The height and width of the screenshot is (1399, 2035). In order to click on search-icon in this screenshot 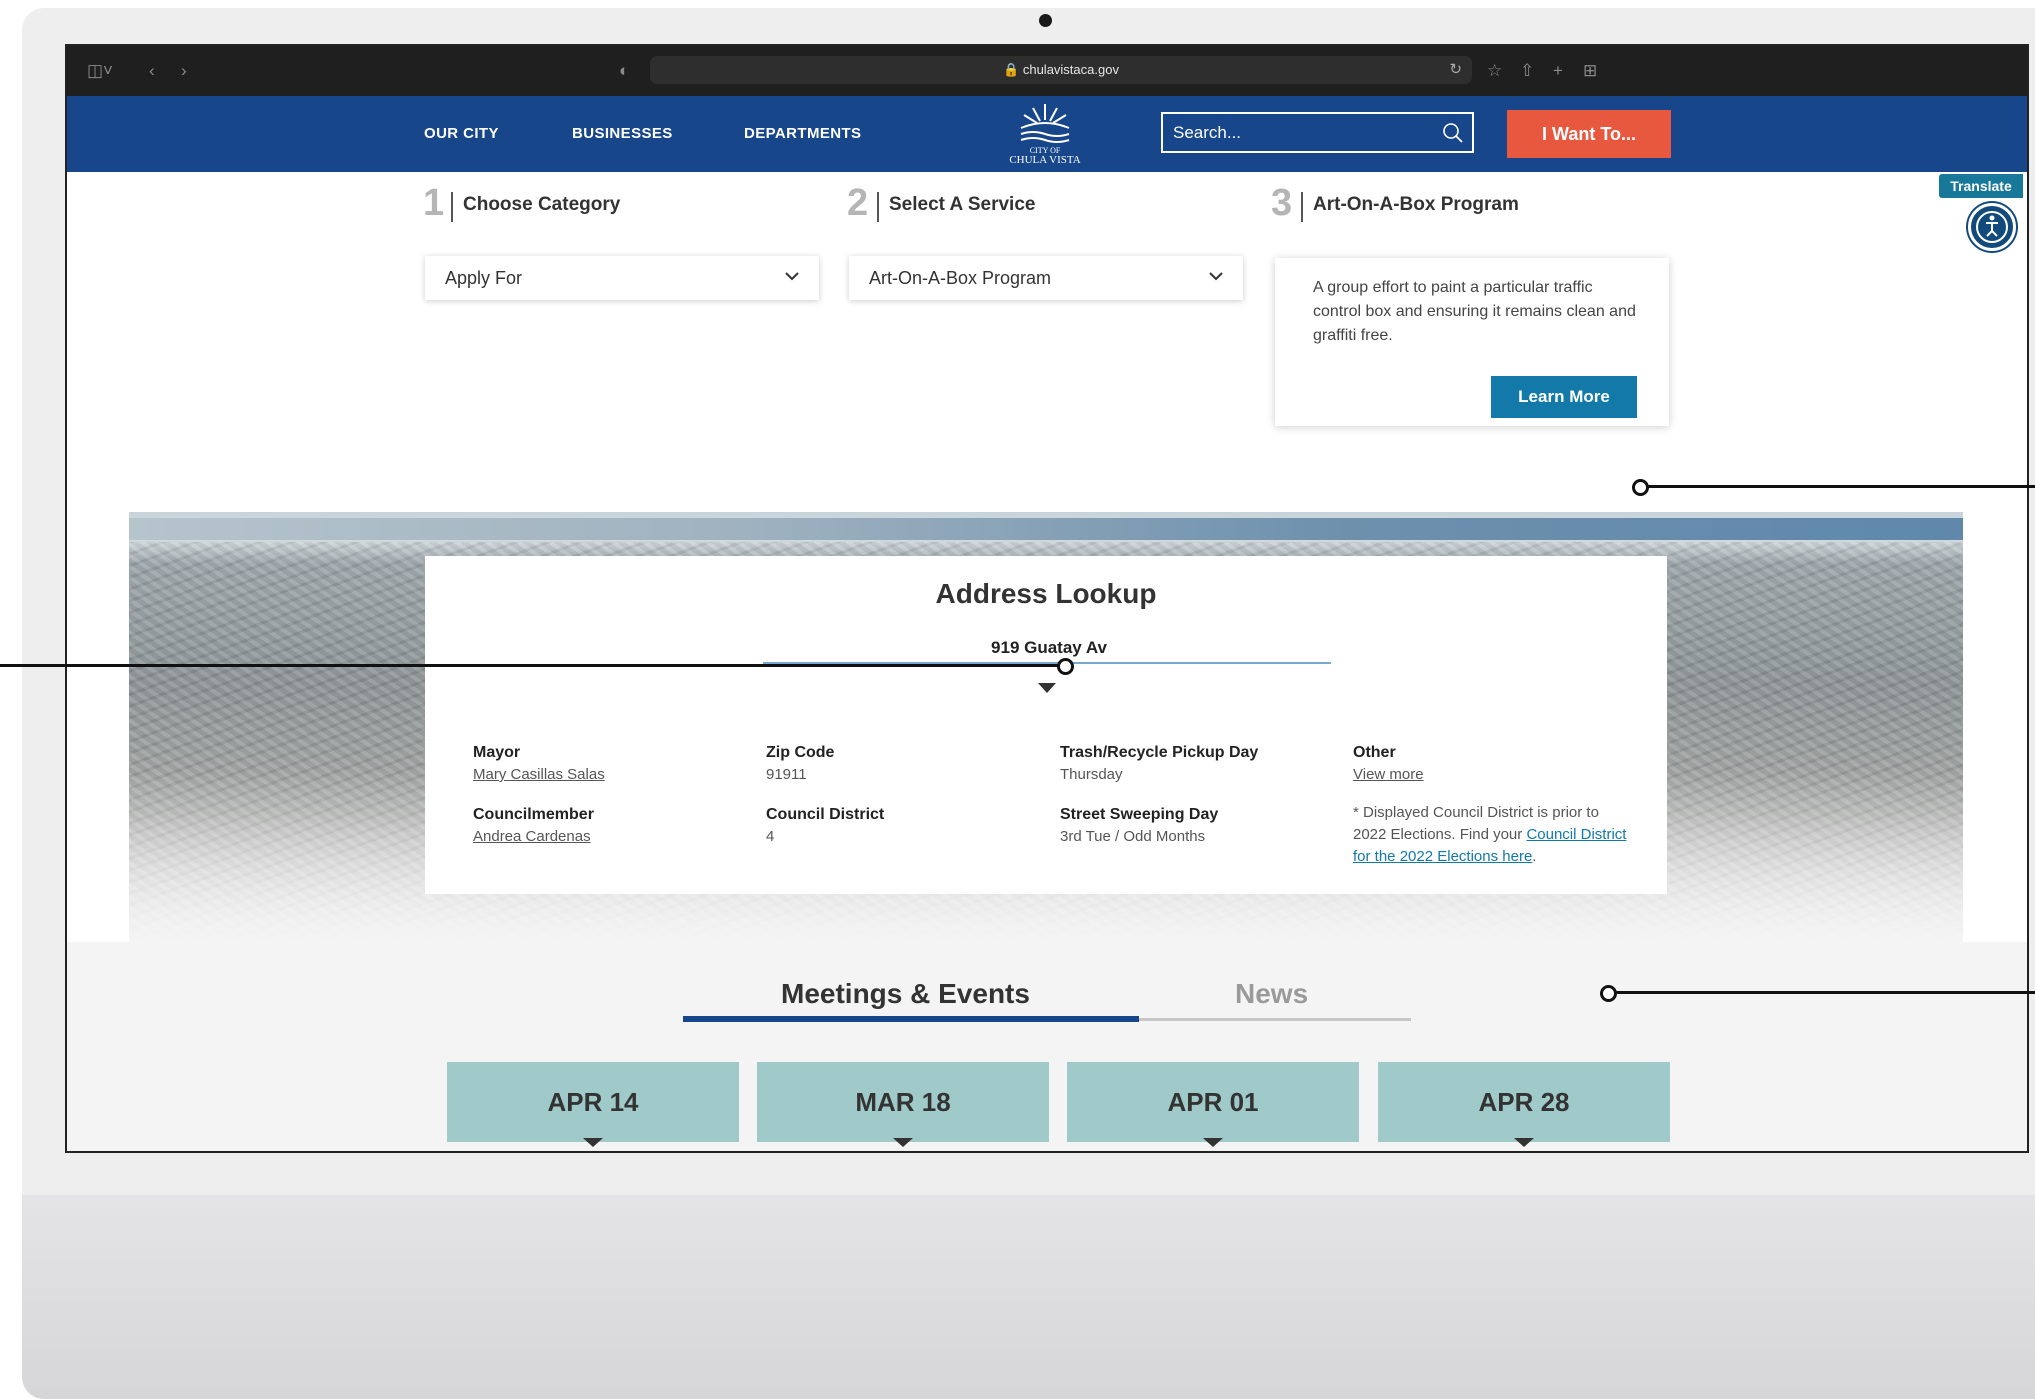, I will do `click(1453, 133)`.